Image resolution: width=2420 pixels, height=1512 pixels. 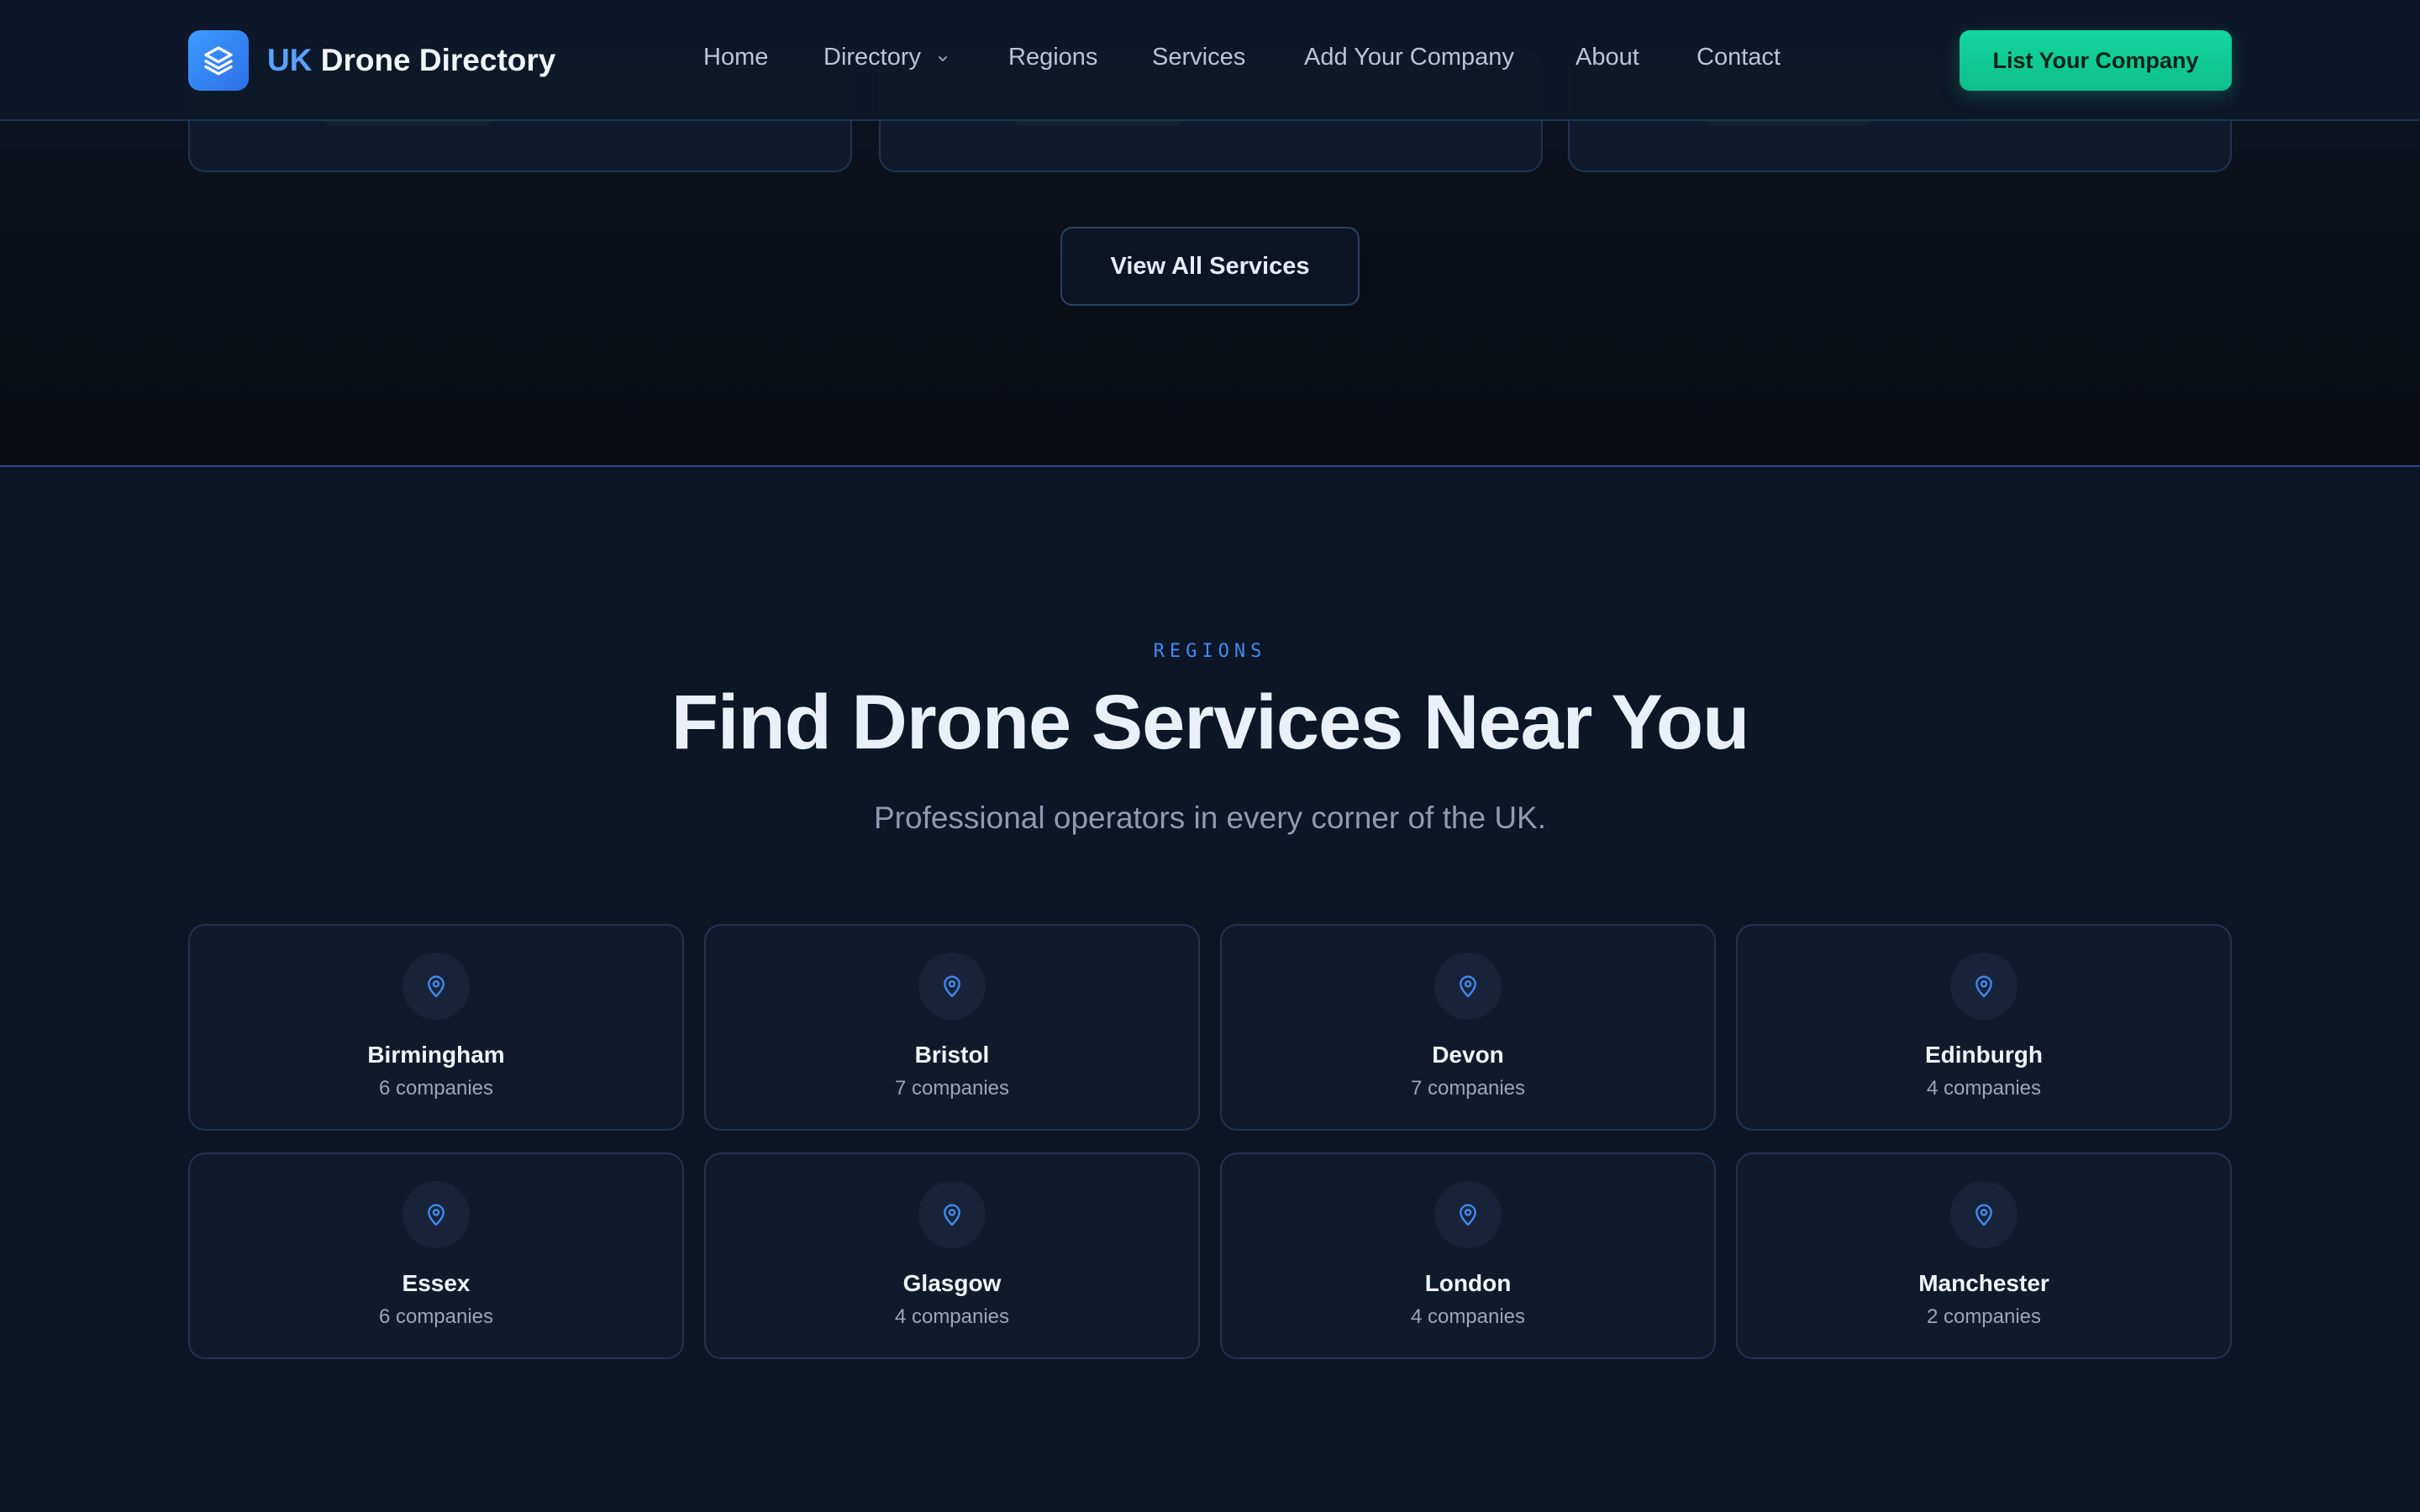 I want to click on region-name: Glasgow, so click(x=952, y=1283).